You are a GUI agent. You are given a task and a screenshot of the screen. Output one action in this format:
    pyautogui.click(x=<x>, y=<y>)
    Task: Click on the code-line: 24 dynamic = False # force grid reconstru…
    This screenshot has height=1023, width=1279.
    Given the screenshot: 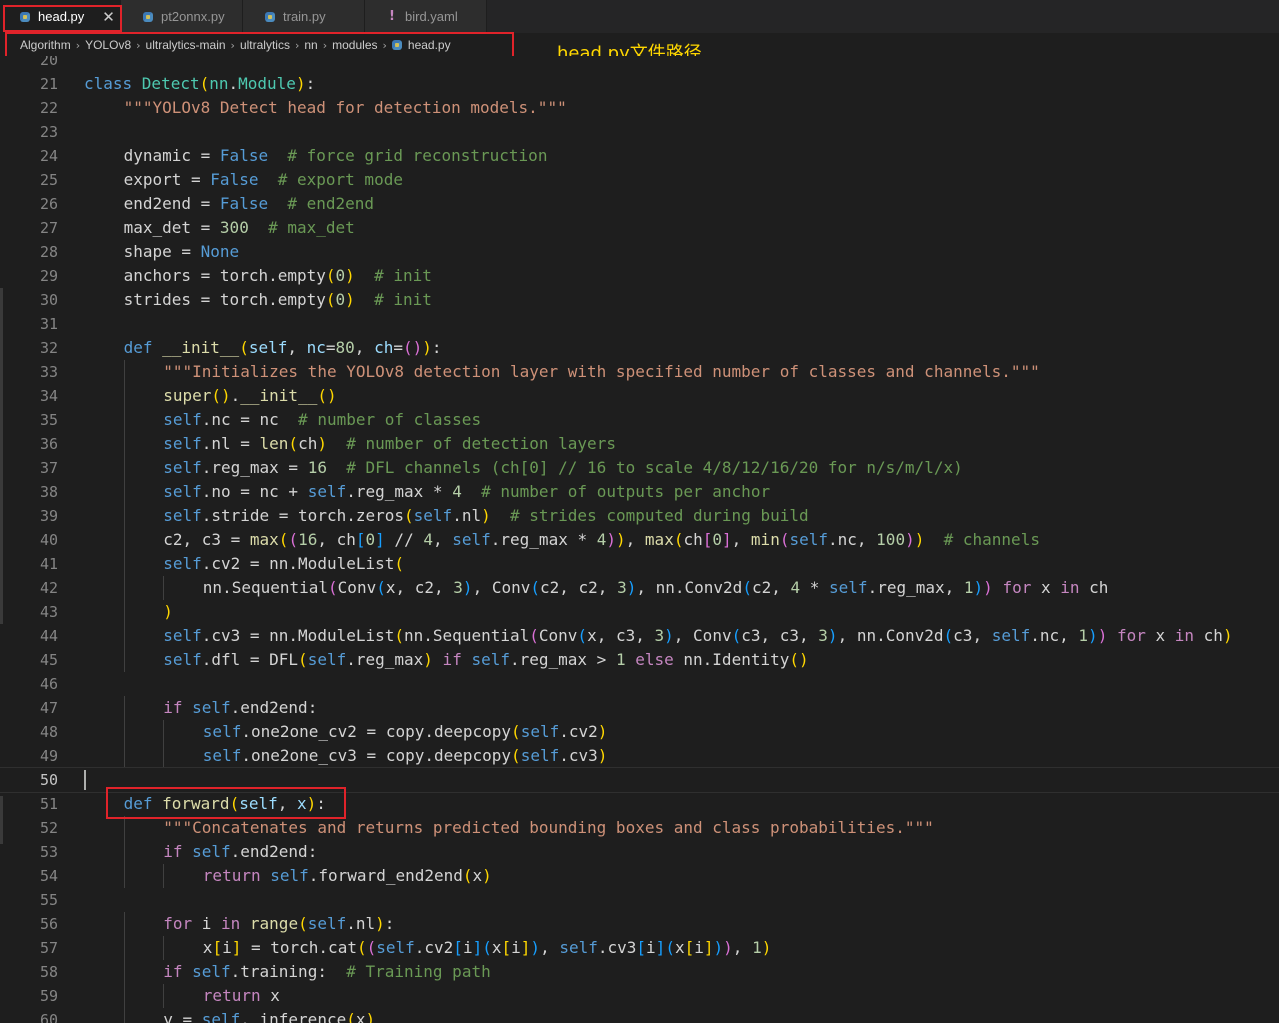 What is the action you would take?
    pyautogui.click(x=639, y=156)
    